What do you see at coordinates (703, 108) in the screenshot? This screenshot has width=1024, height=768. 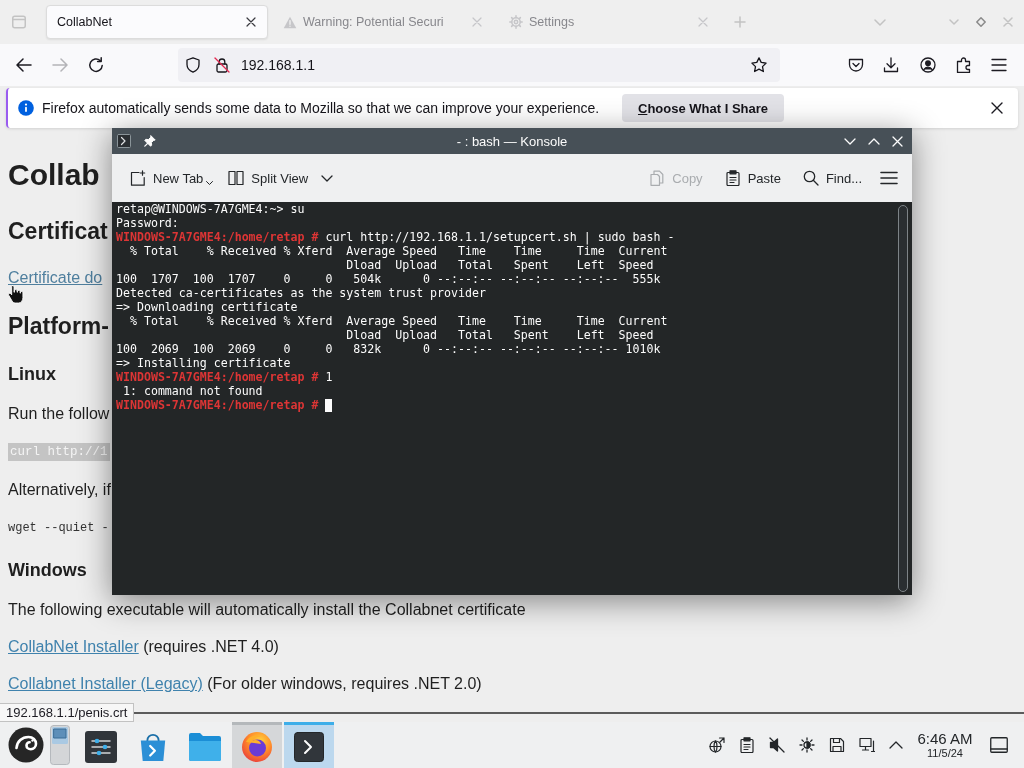 I see `share-settings-button: Choose What I Share` at bounding box center [703, 108].